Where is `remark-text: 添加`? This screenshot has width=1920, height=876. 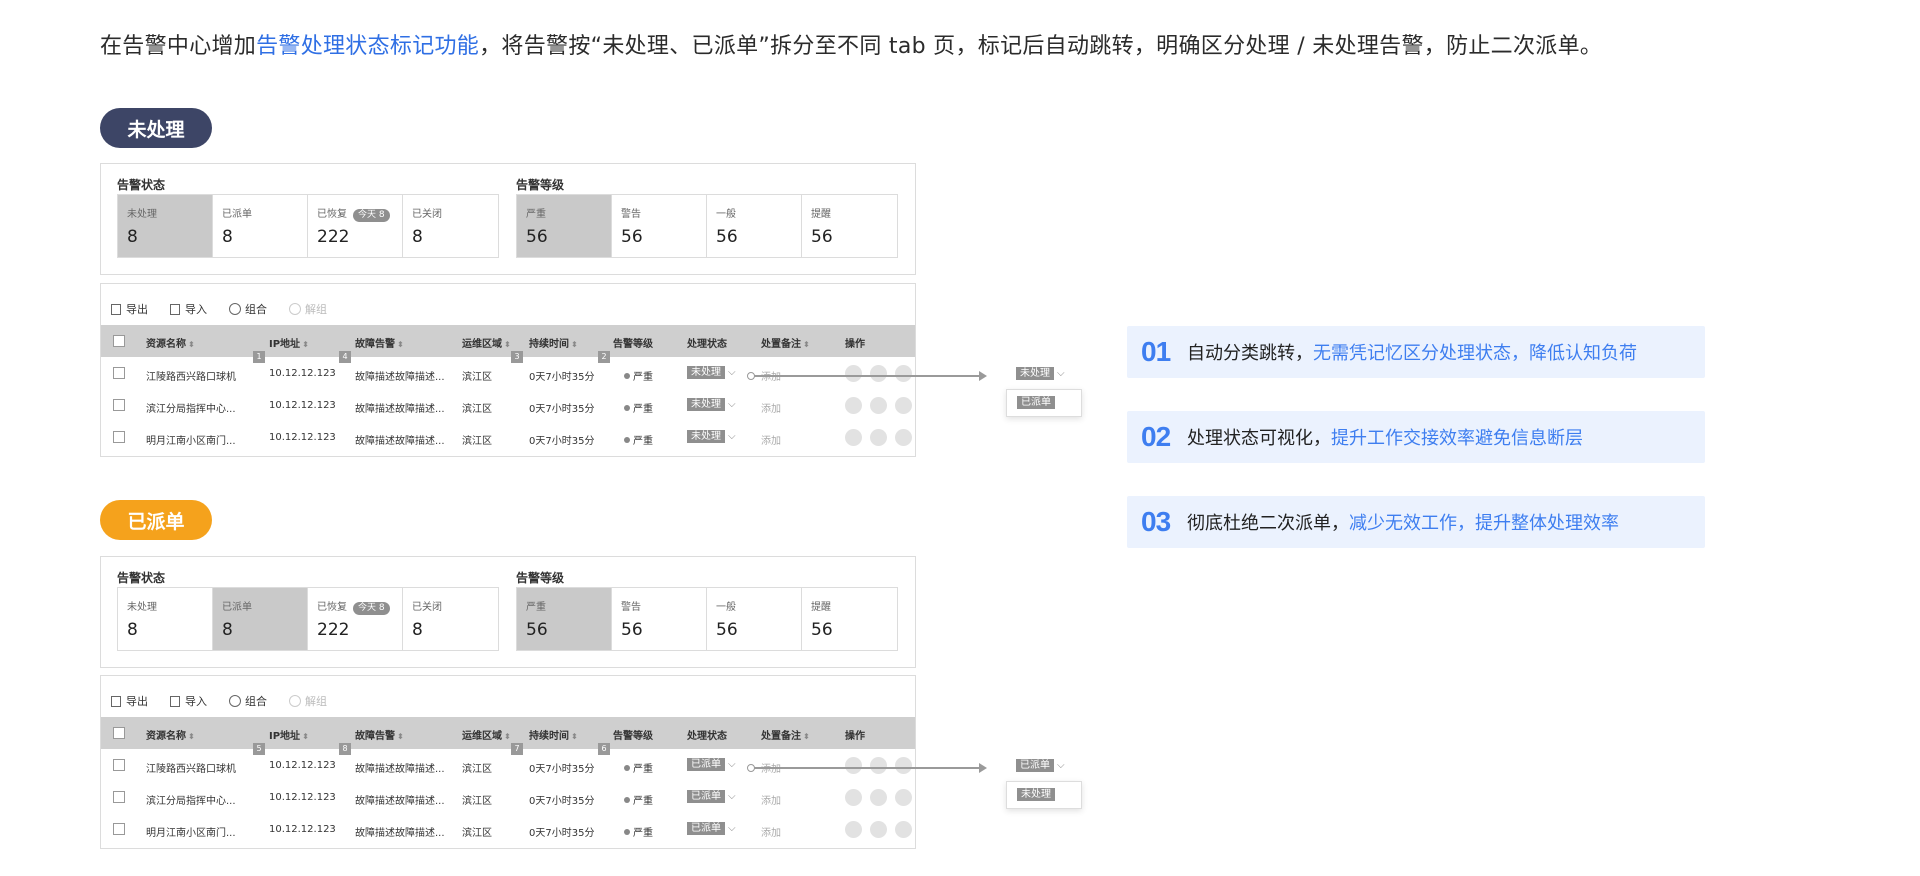
remark-text: 添加 is located at coordinates (771, 769).